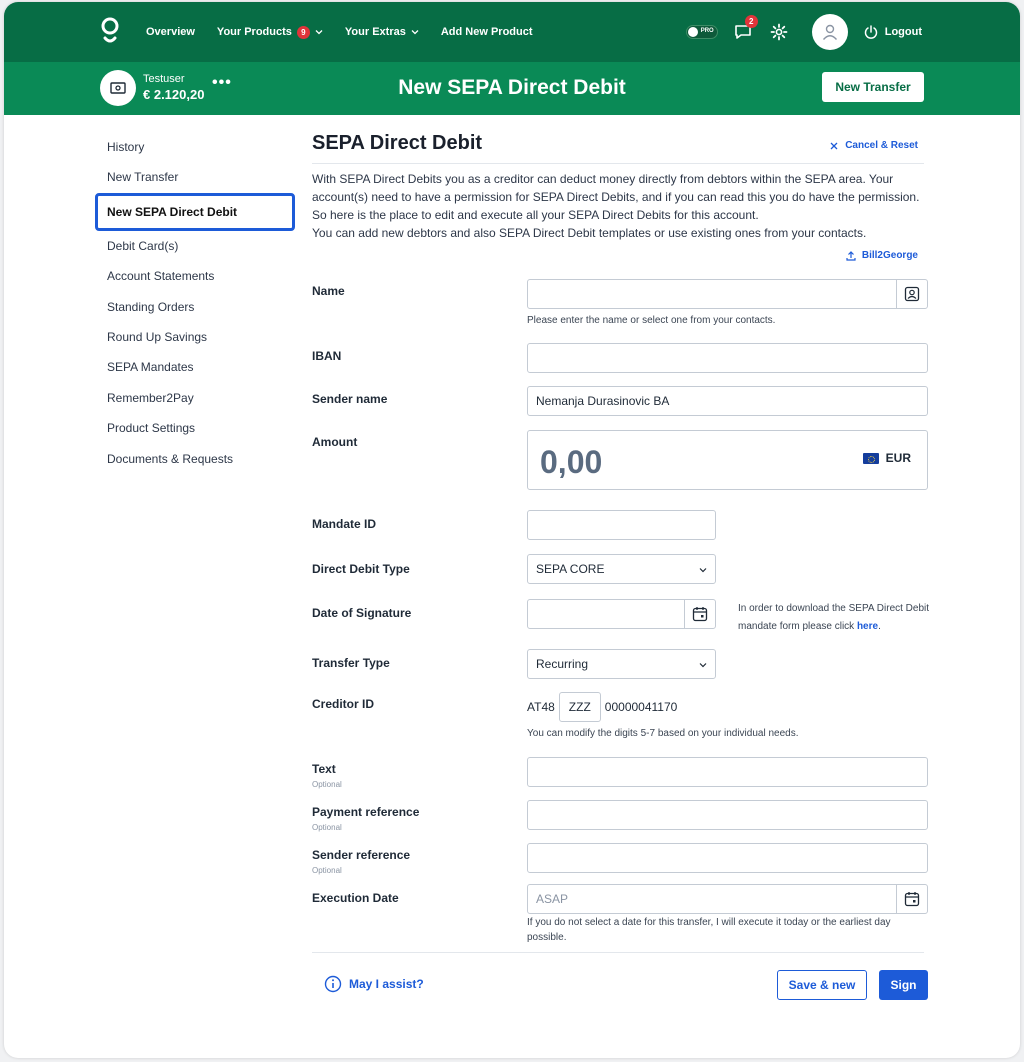 Image resolution: width=1024 pixels, height=1062 pixels. I want to click on payment-reference-optional: Optional, so click(327, 827).